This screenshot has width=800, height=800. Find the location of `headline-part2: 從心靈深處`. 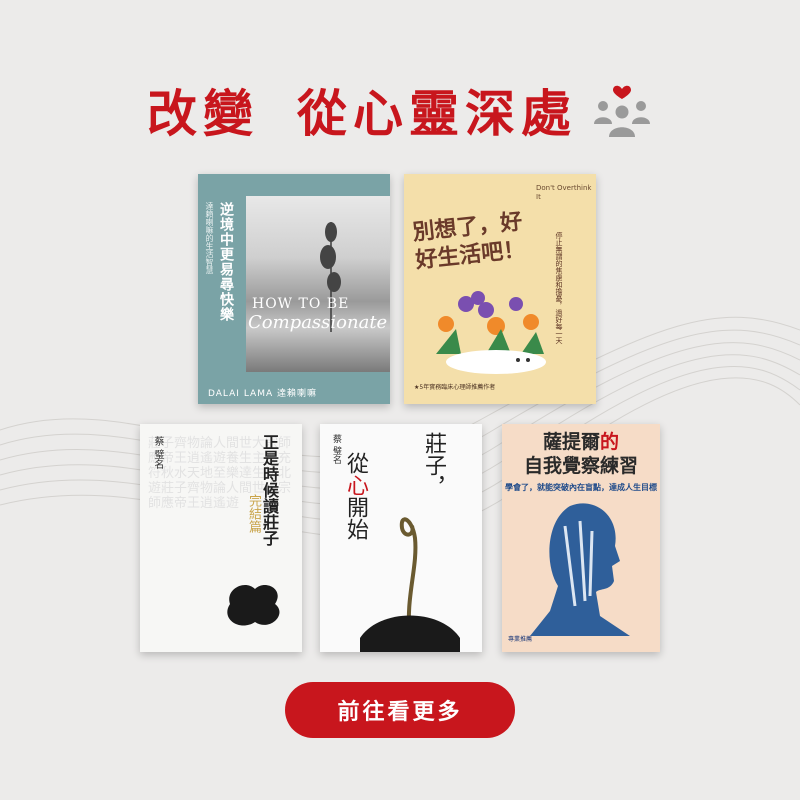

headline-part2: 從心靈深處 is located at coordinates (437, 114).